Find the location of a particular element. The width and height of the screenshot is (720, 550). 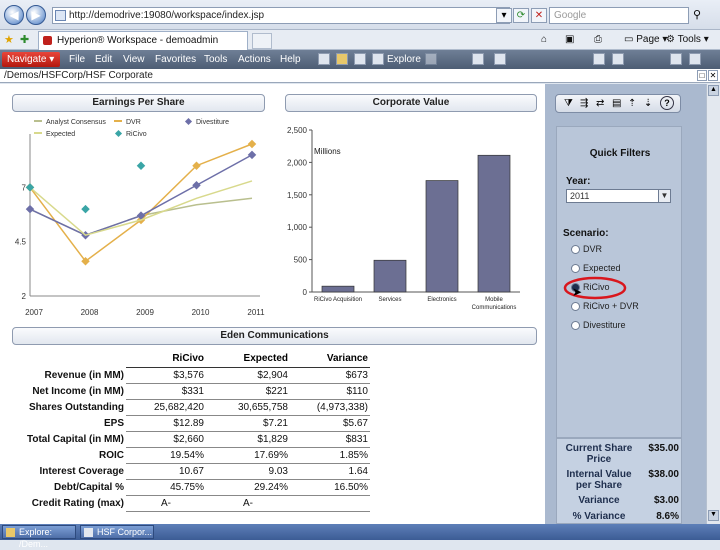

eps-x-tick-label: 2008 is located at coordinates (90, 312).